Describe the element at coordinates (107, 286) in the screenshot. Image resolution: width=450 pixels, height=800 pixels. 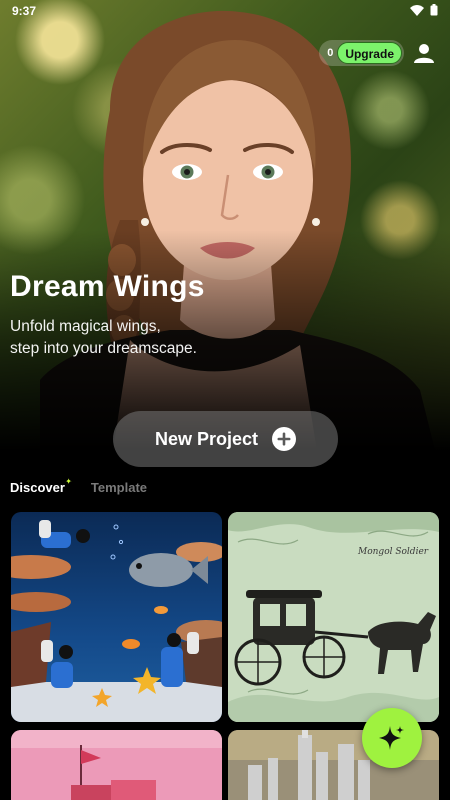
I see `hero-title: Dream Wings` at that location.